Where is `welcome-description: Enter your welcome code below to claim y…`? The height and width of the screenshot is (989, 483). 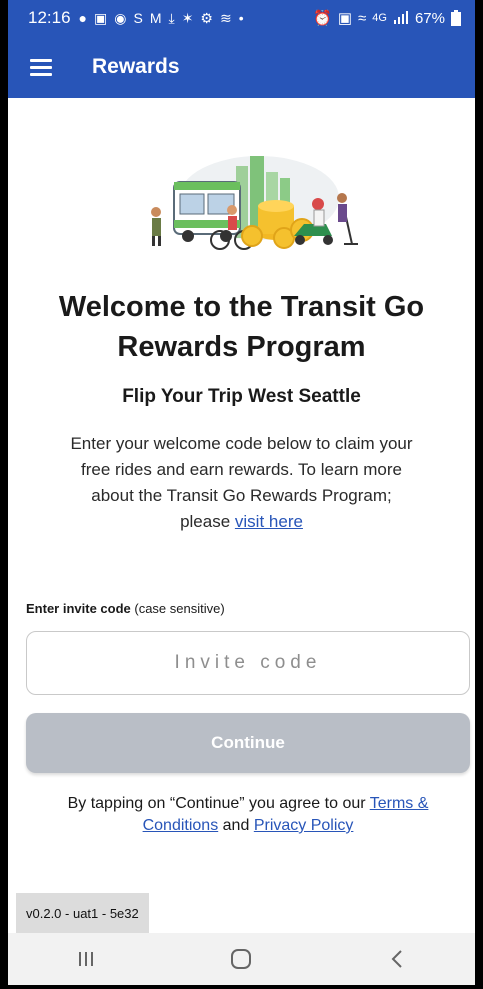
welcome-description: Enter your welcome code below to claim y… is located at coordinates (241, 483).